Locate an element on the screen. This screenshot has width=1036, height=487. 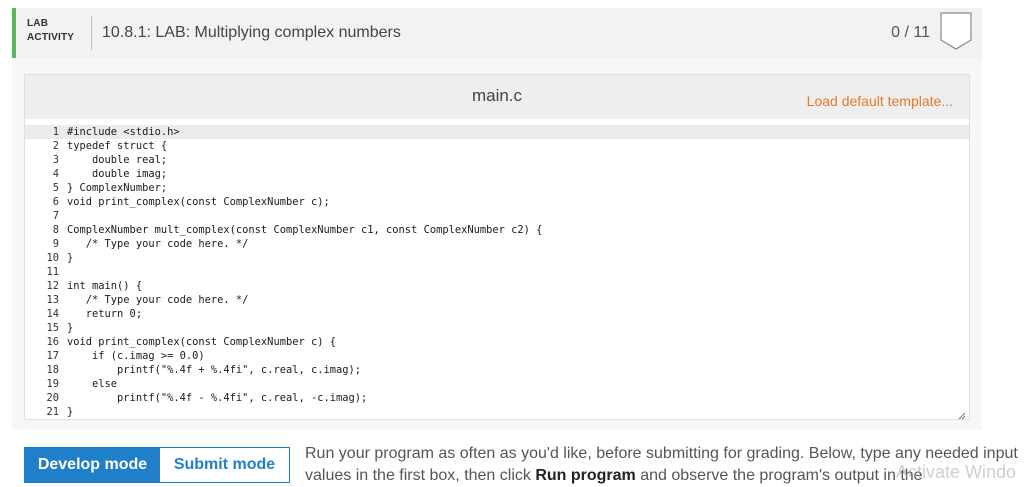
line-number: 19 is located at coordinates (52, 384).